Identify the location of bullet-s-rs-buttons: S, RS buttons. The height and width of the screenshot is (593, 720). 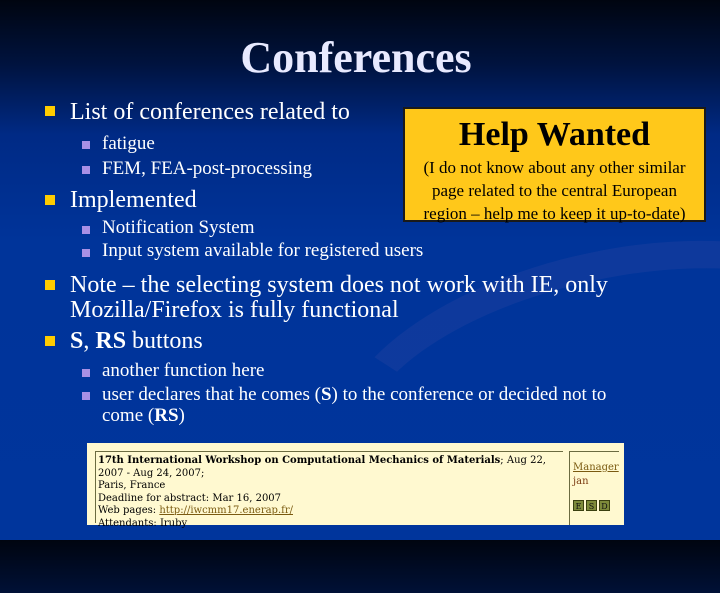
(136, 341).